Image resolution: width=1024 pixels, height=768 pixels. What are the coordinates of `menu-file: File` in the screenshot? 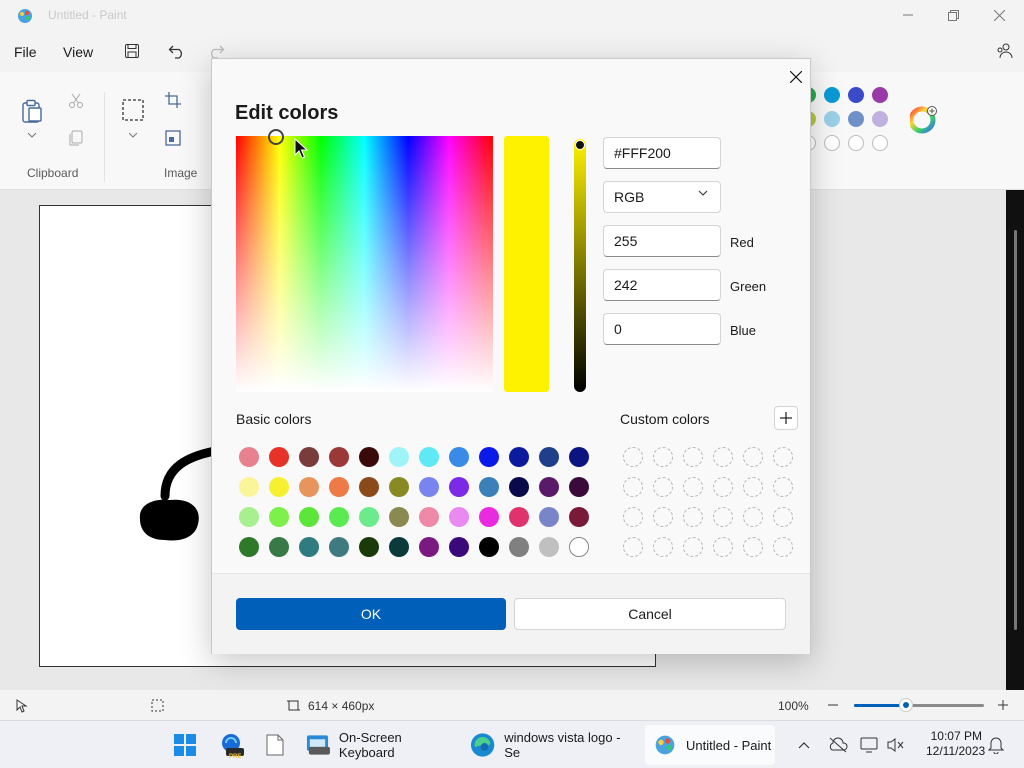 It's located at (25, 52).